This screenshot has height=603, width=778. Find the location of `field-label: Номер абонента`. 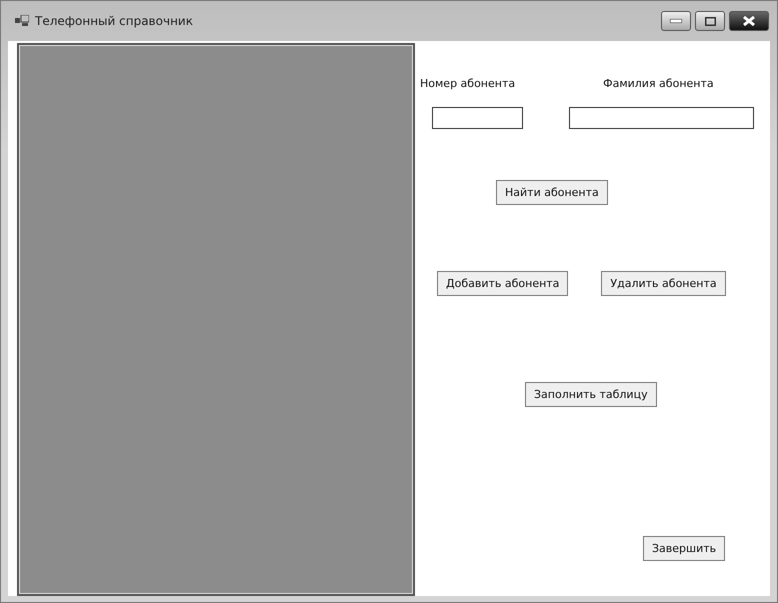

field-label: Номер абонента is located at coordinates (468, 83).